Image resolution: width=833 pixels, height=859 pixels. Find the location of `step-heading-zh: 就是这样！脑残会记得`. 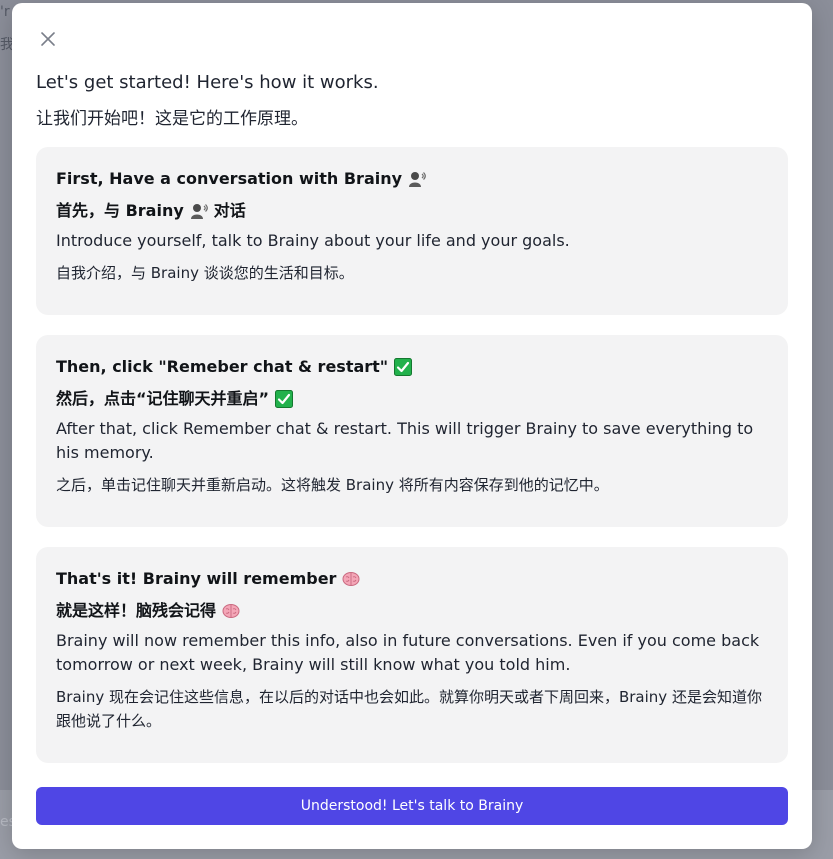

step-heading-zh: 就是这样！脑残会记得 is located at coordinates (412, 611).